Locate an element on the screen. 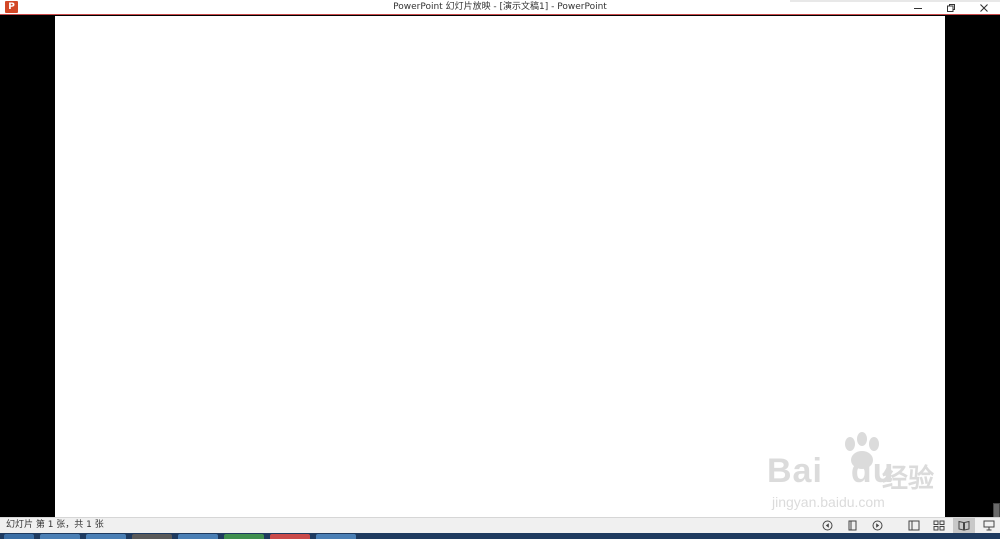 Image resolution: width=1000 pixels, height=539 pixels. watermark-cn-text: 经验 is located at coordinates (908, 479).